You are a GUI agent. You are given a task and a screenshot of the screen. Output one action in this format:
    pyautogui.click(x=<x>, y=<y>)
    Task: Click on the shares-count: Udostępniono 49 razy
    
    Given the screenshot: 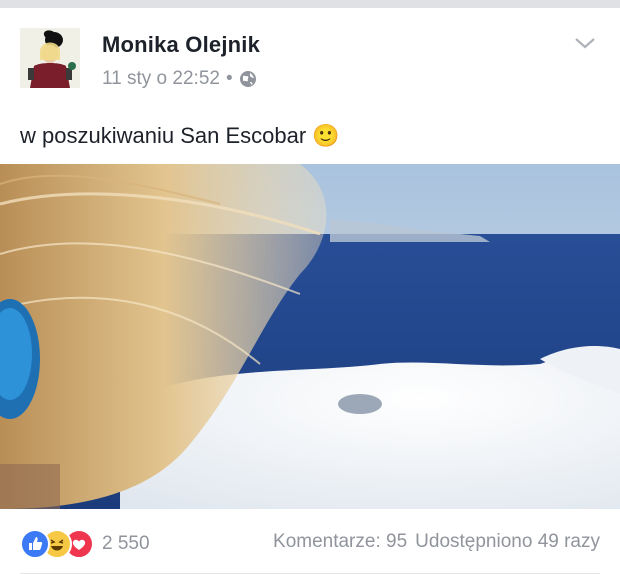 What is the action you would take?
    pyautogui.click(x=507, y=542)
    